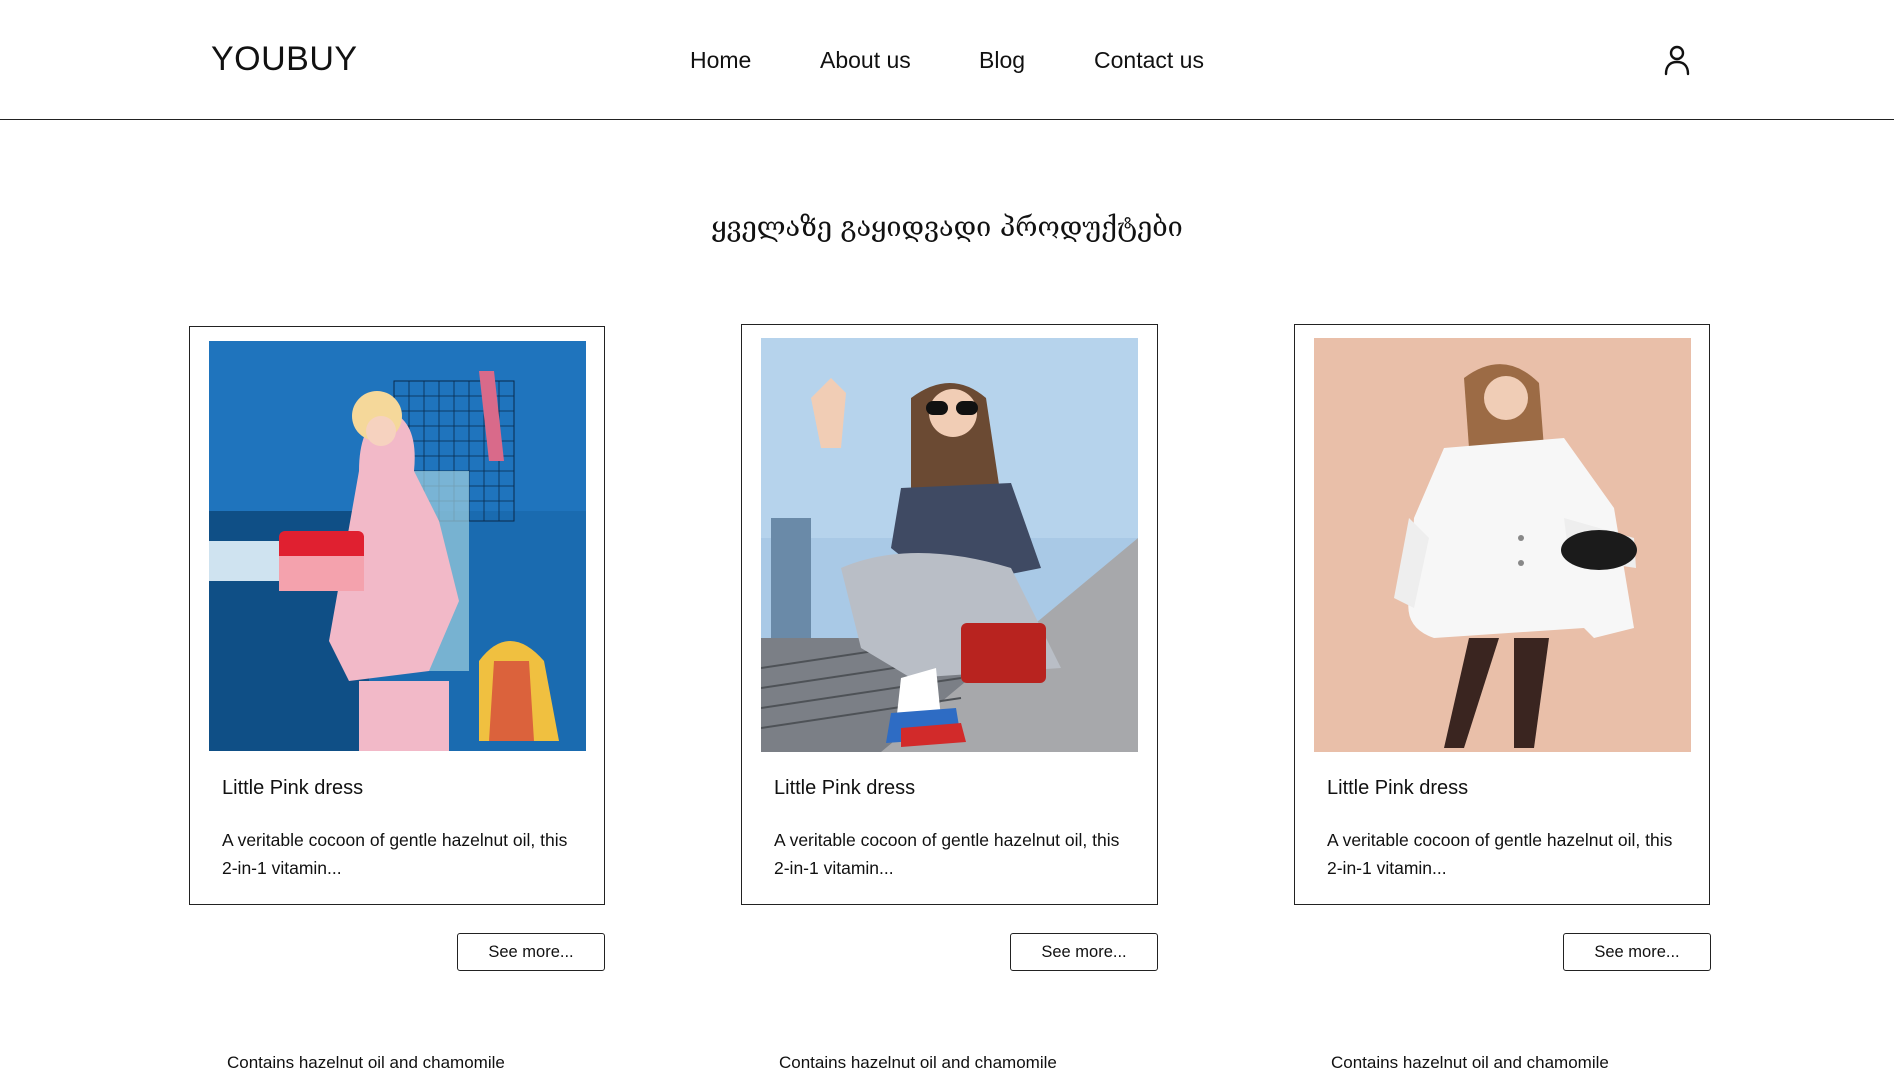 This screenshot has width=1894, height=1073. What do you see at coordinates (1677, 60) in the screenshot?
I see `user-icon` at bounding box center [1677, 60].